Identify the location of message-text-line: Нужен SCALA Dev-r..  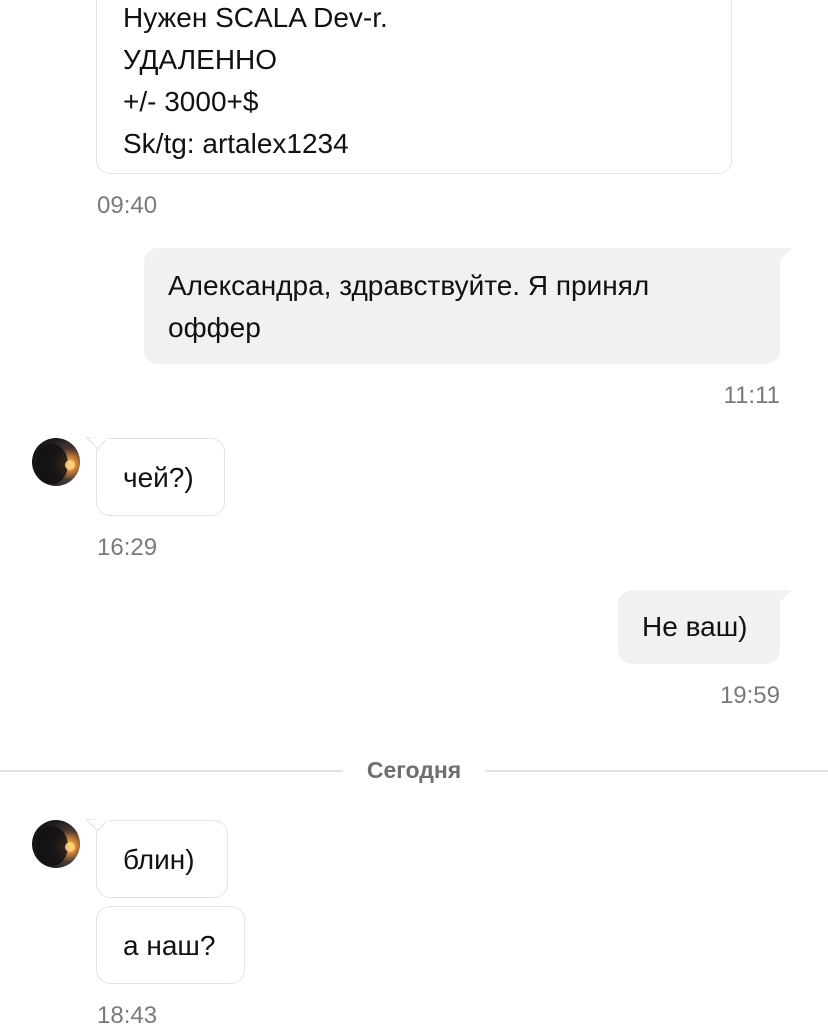
(255, 17).